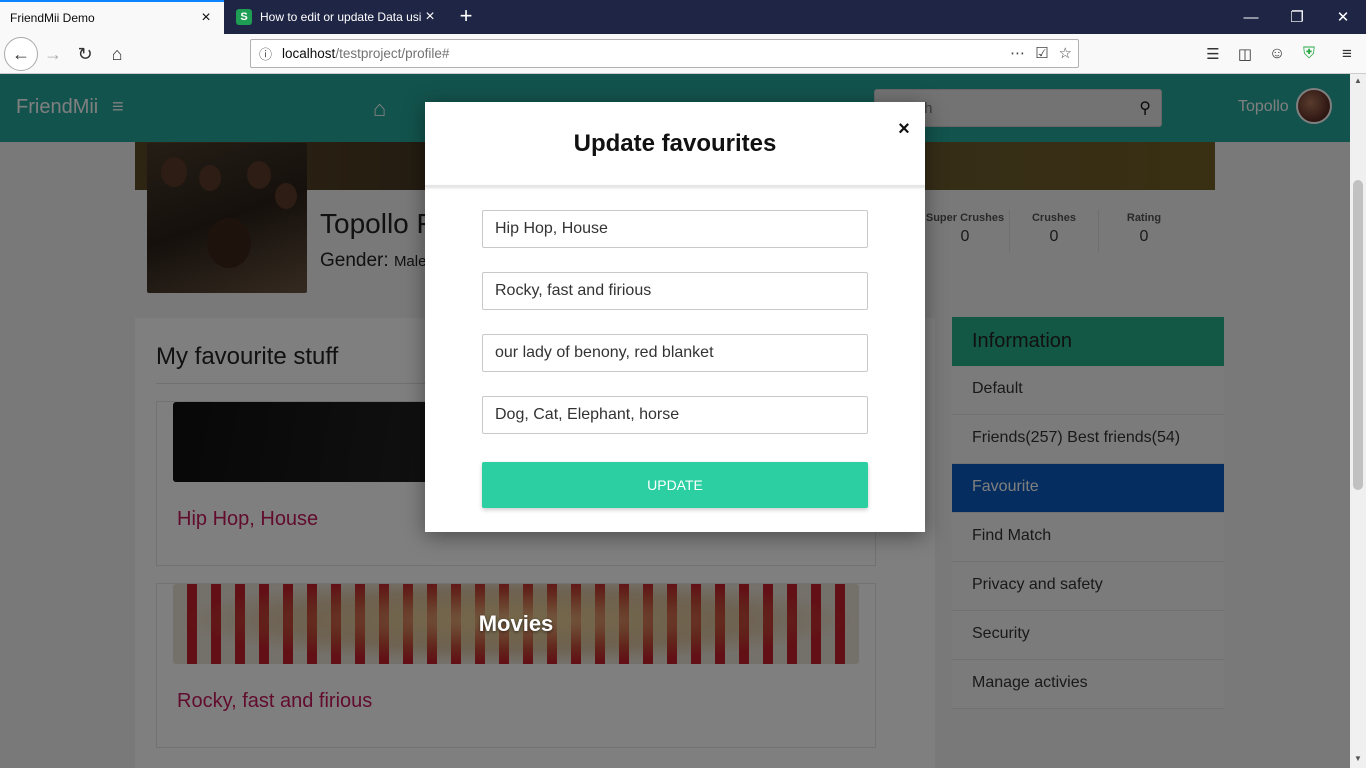  I want to click on tab-title: How to edit or update Data usi, so click(341, 17).